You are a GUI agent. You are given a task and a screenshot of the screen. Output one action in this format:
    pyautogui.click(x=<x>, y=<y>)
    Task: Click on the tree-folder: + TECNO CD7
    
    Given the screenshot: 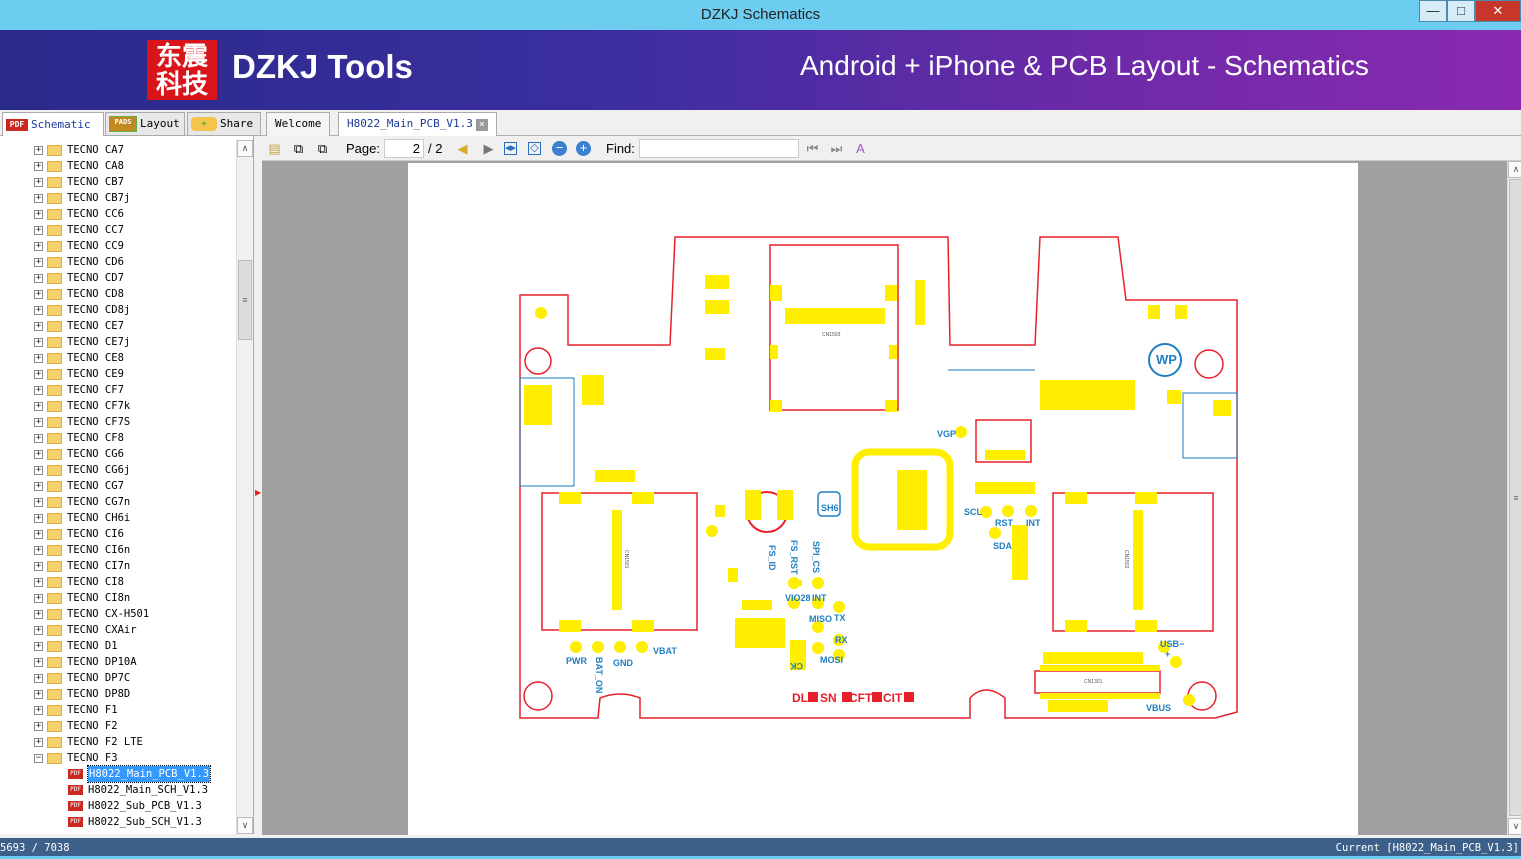 What is the action you would take?
    pyautogui.click(x=79, y=278)
    